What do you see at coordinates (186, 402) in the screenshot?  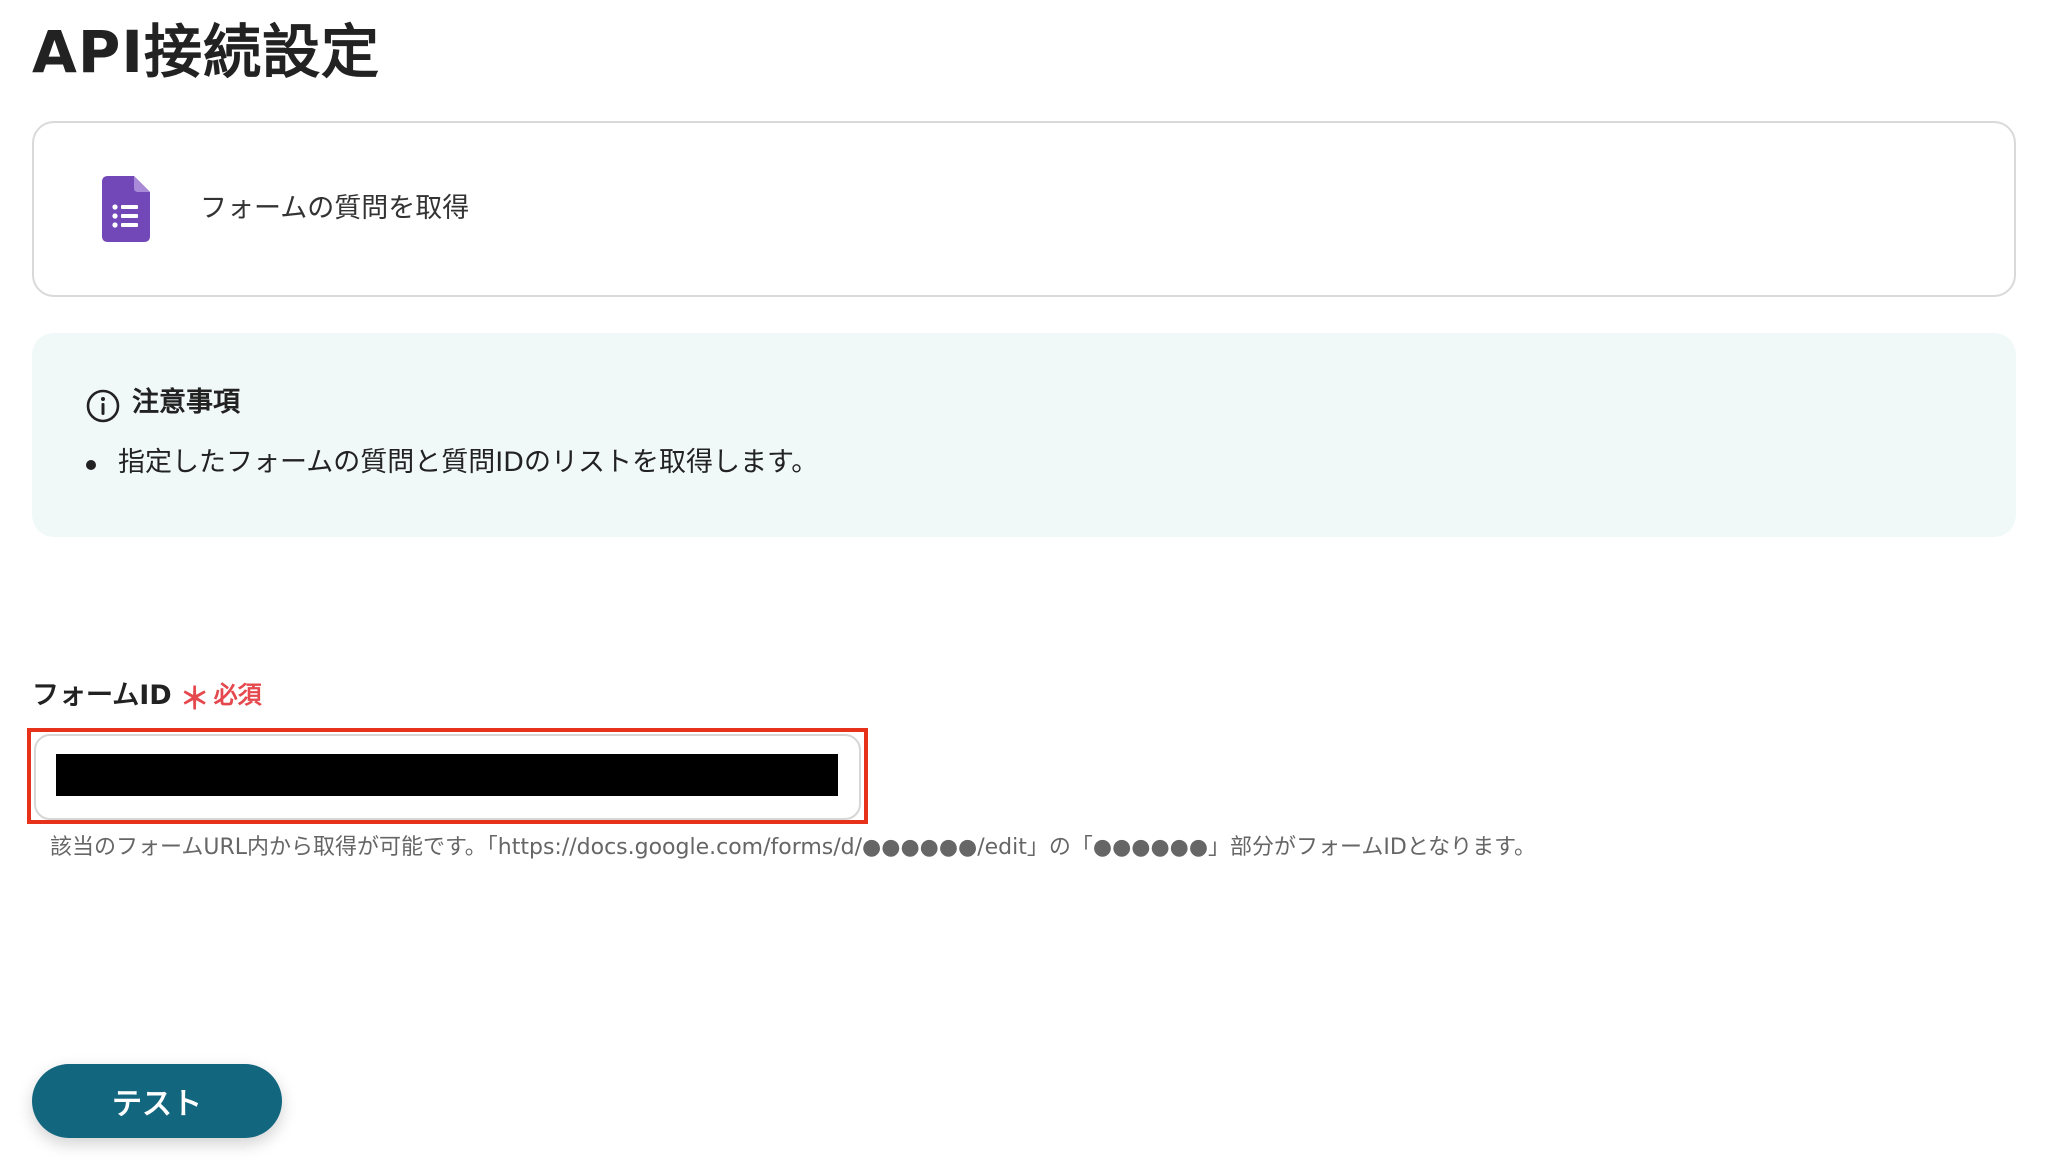 I see `notice-title: 注意事項` at bounding box center [186, 402].